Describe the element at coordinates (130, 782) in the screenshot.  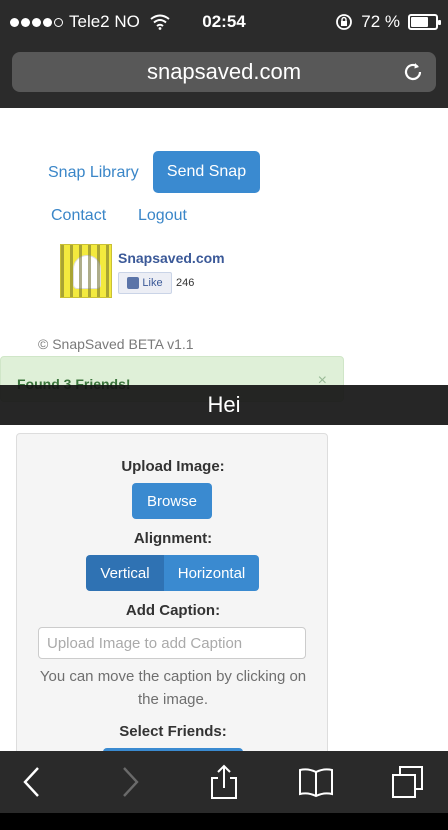
I see `forward-icon` at that location.